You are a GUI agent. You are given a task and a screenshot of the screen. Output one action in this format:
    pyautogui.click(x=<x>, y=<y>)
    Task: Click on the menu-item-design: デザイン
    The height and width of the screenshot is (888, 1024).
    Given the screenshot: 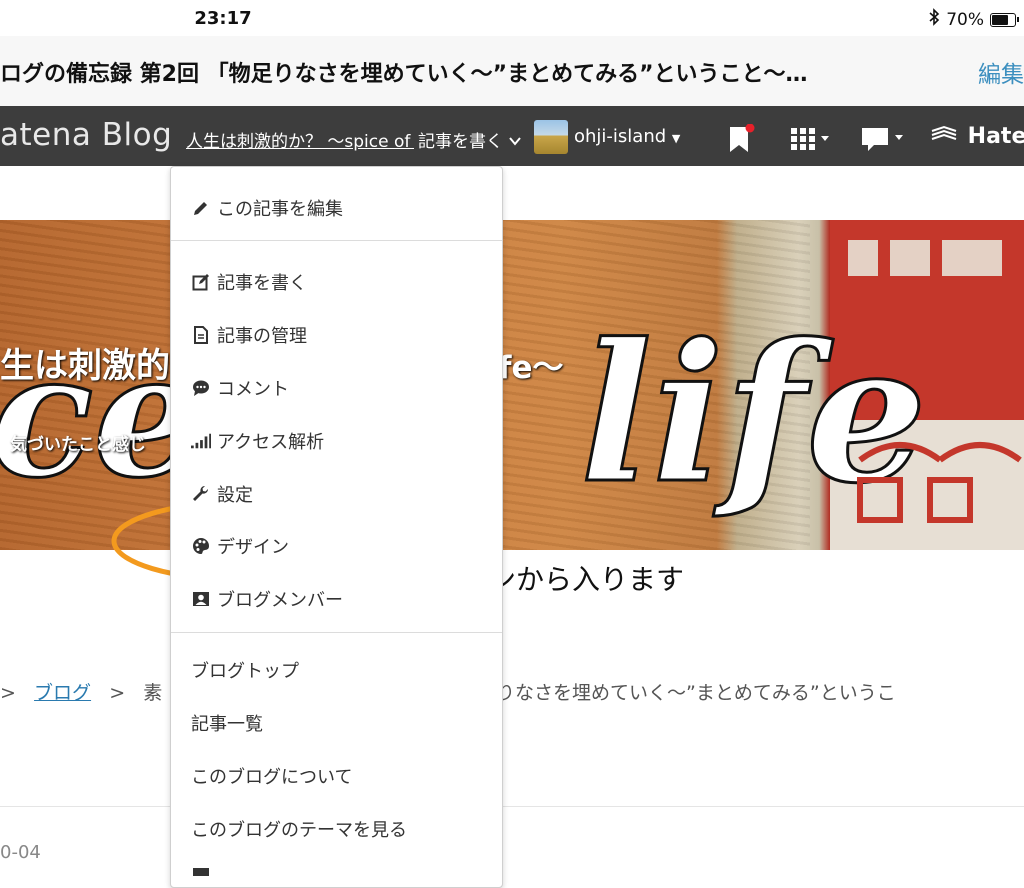 What is the action you would take?
    pyautogui.click(x=240, y=546)
    